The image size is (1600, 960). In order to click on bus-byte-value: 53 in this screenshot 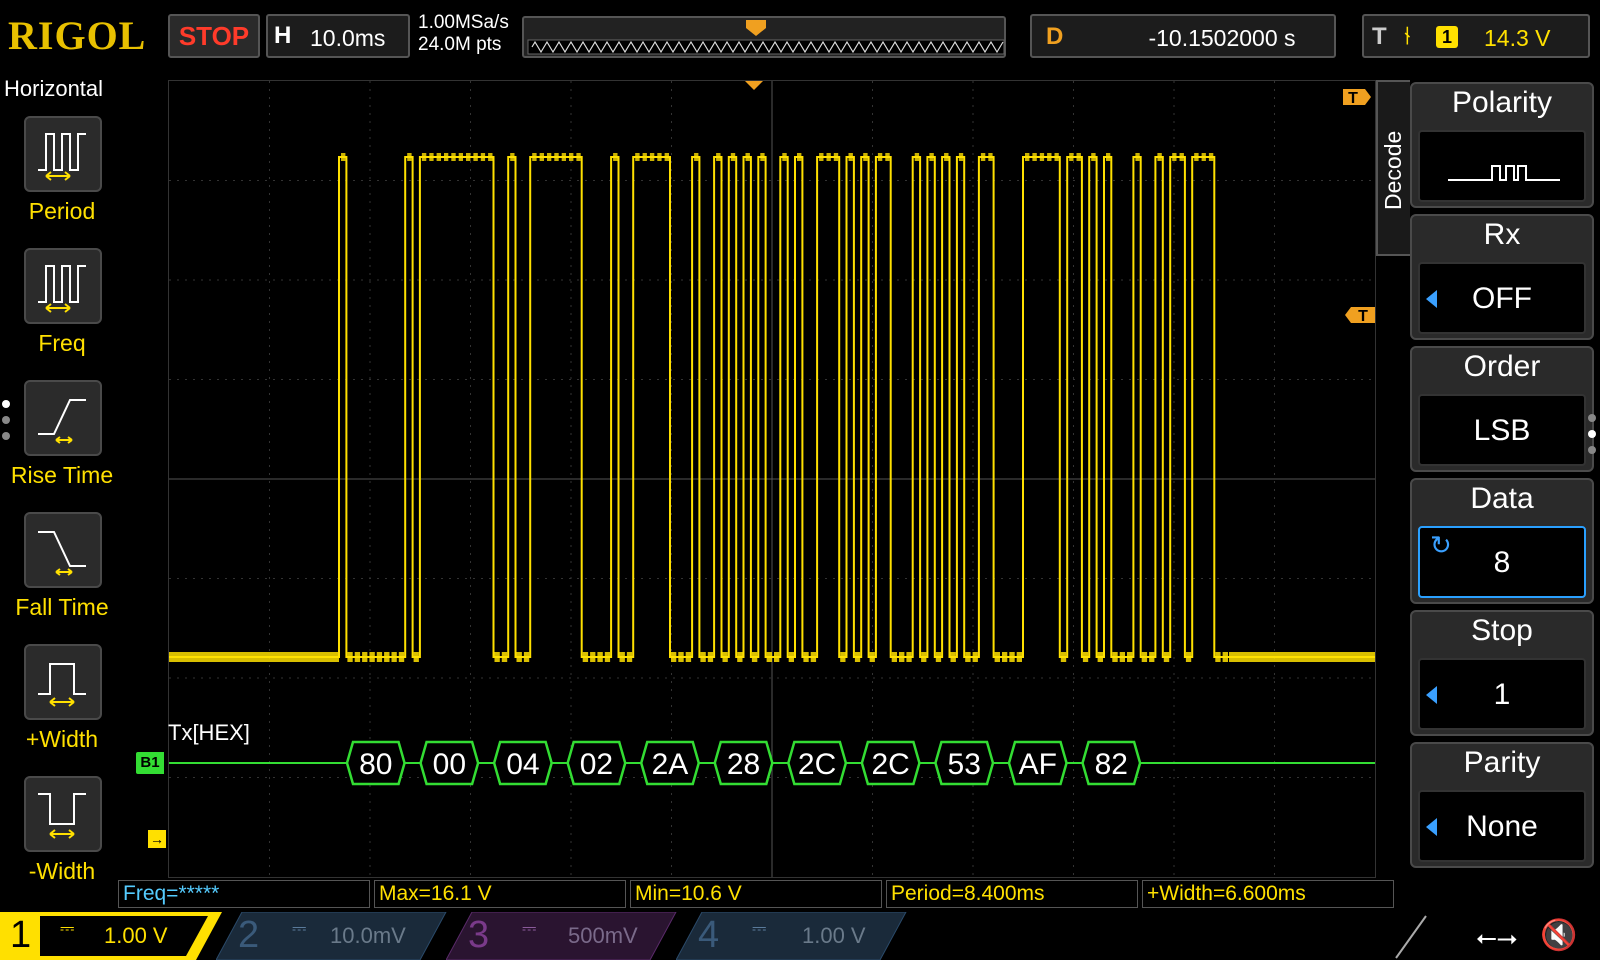, I will do `click(964, 764)`.